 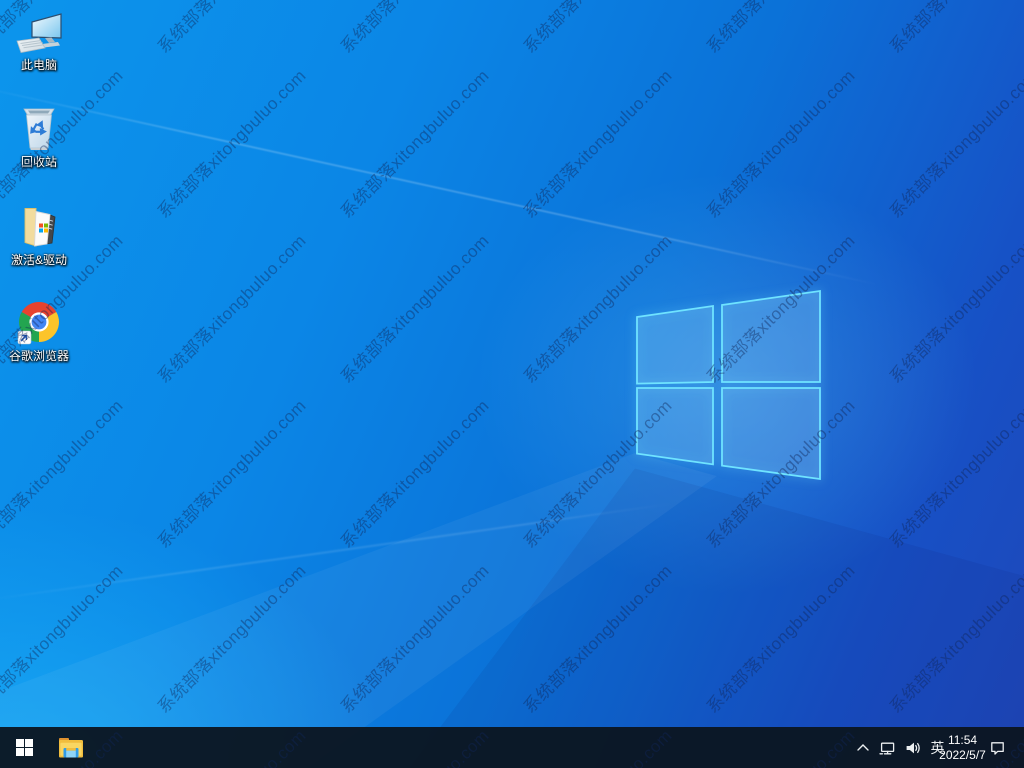 I want to click on windows-start-icon, so click(x=24, y=747).